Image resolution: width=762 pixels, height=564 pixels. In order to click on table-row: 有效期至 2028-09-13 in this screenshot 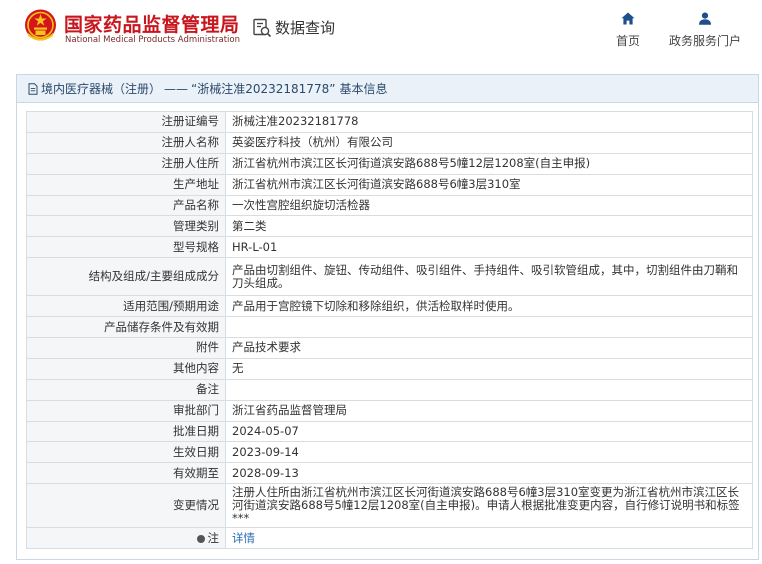, I will do `click(389, 473)`.